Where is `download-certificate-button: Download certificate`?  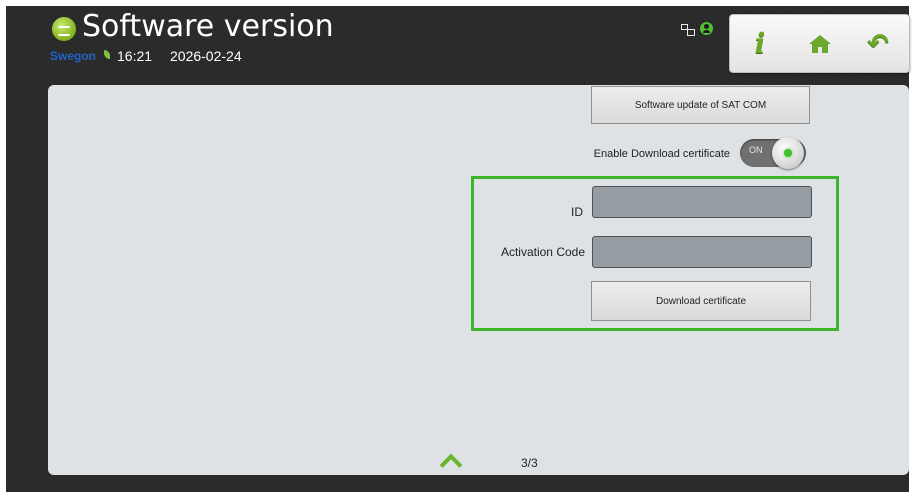
download-certificate-button: Download certificate is located at coordinates (701, 301).